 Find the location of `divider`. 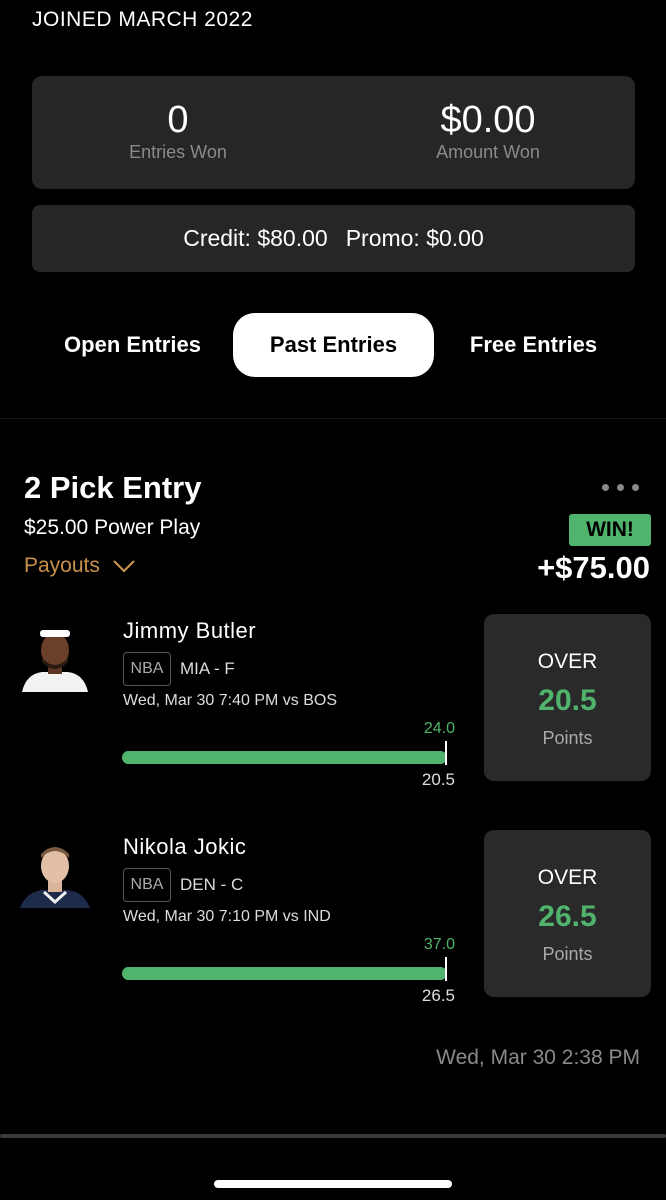

divider is located at coordinates (333, 418).